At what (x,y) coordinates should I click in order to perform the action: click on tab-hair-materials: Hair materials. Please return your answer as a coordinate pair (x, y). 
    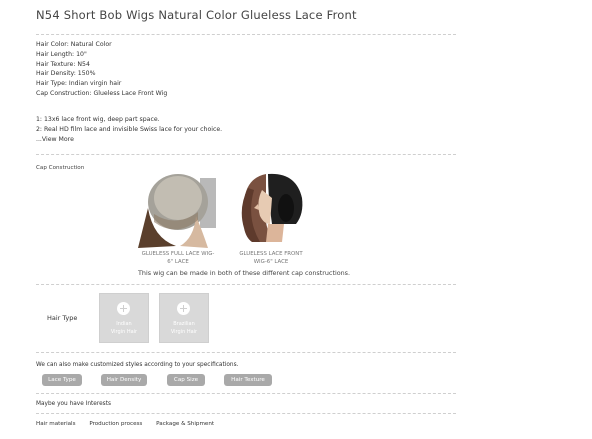
    Looking at the image, I should click on (56, 424).